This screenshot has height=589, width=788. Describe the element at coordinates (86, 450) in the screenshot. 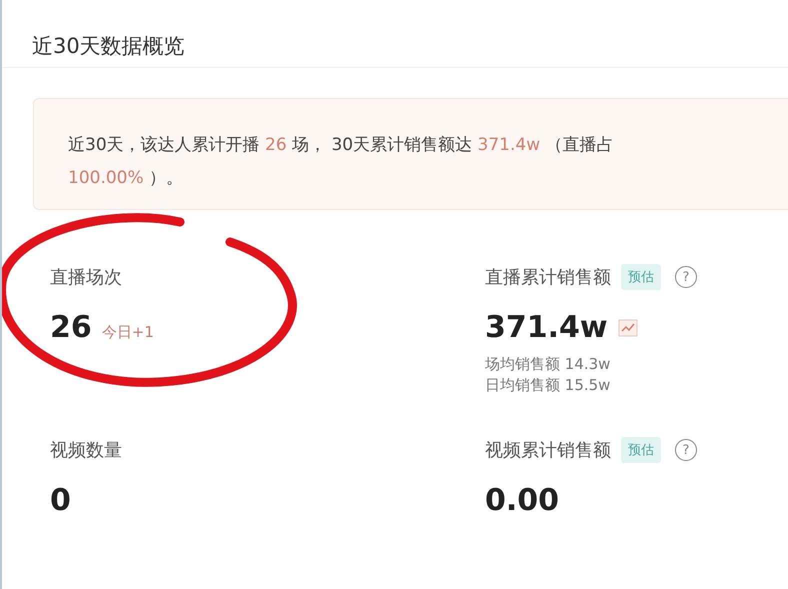

I see `metric-label: 视频数量` at that location.